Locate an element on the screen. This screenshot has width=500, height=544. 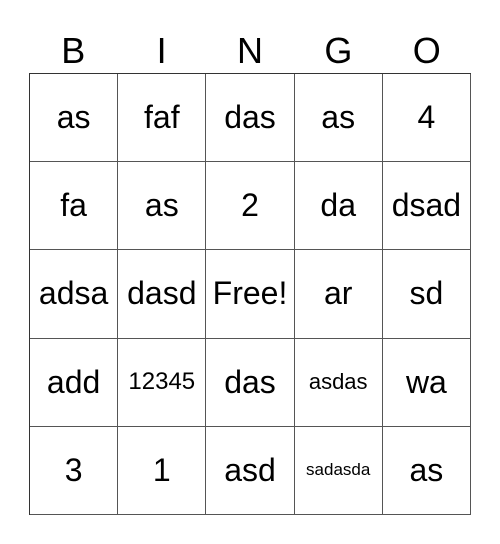
bingo-cell: asd is located at coordinates (250, 470).